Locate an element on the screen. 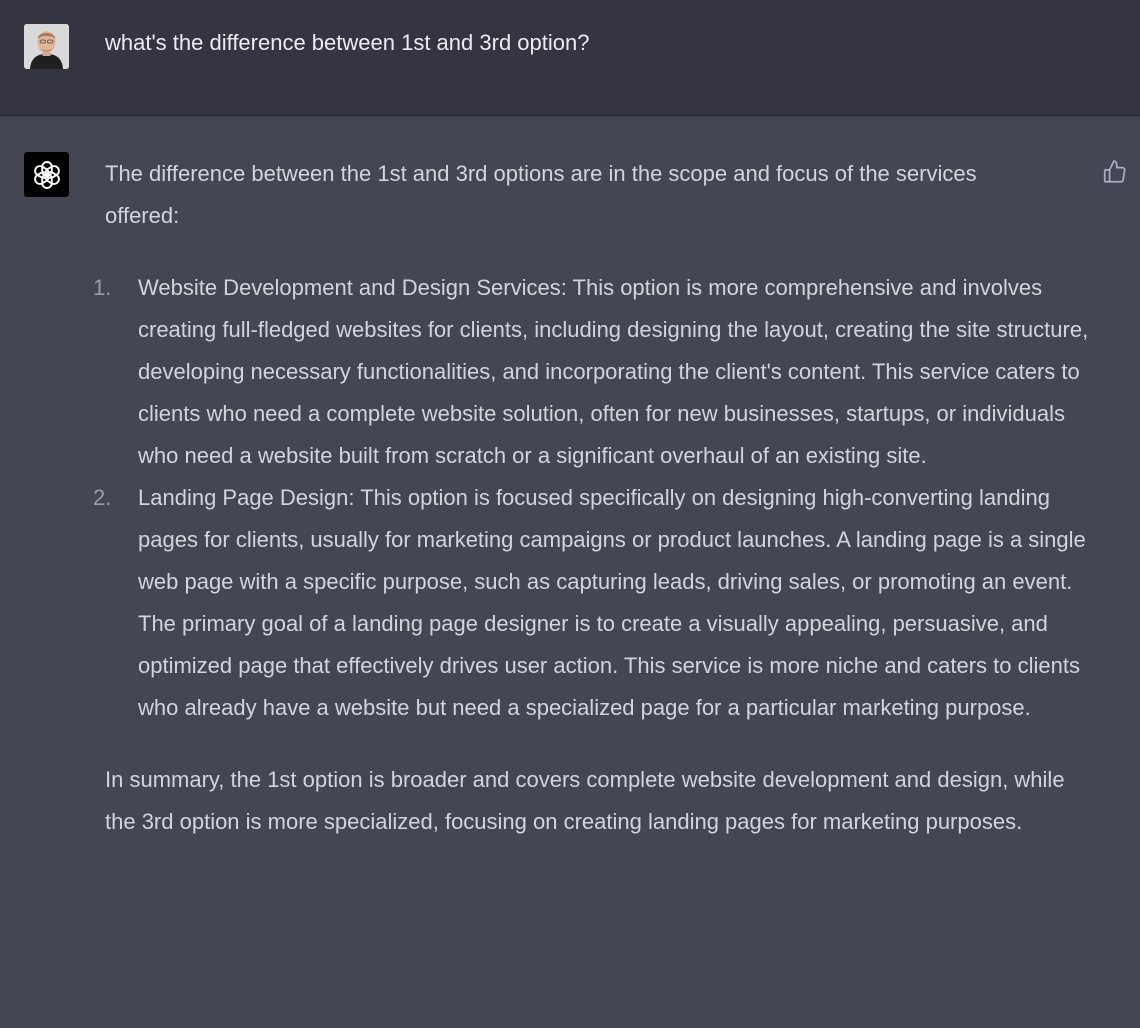  thumbs-up-icon is located at coordinates (1114, 171).